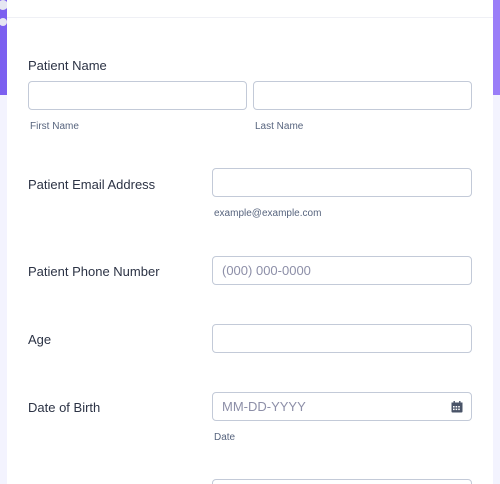 This screenshot has height=484, width=500. I want to click on card-divider, so click(250, 17).